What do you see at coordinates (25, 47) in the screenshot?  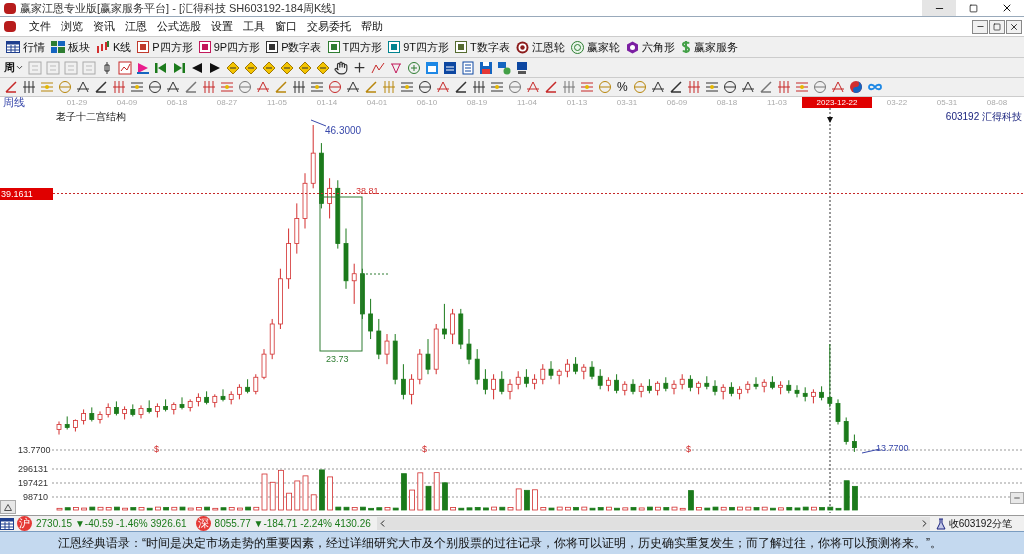 I see `toolbar-button: 行情` at bounding box center [25, 47].